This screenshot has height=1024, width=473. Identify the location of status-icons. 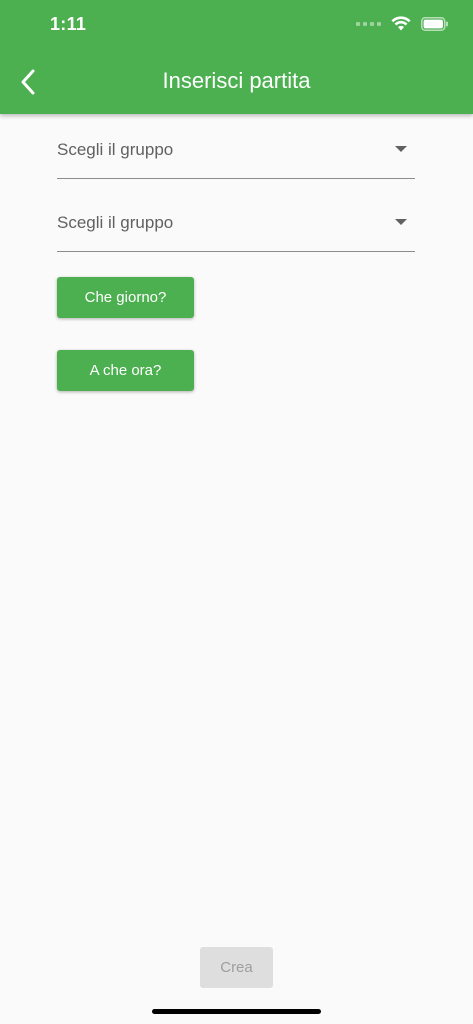
(402, 23).